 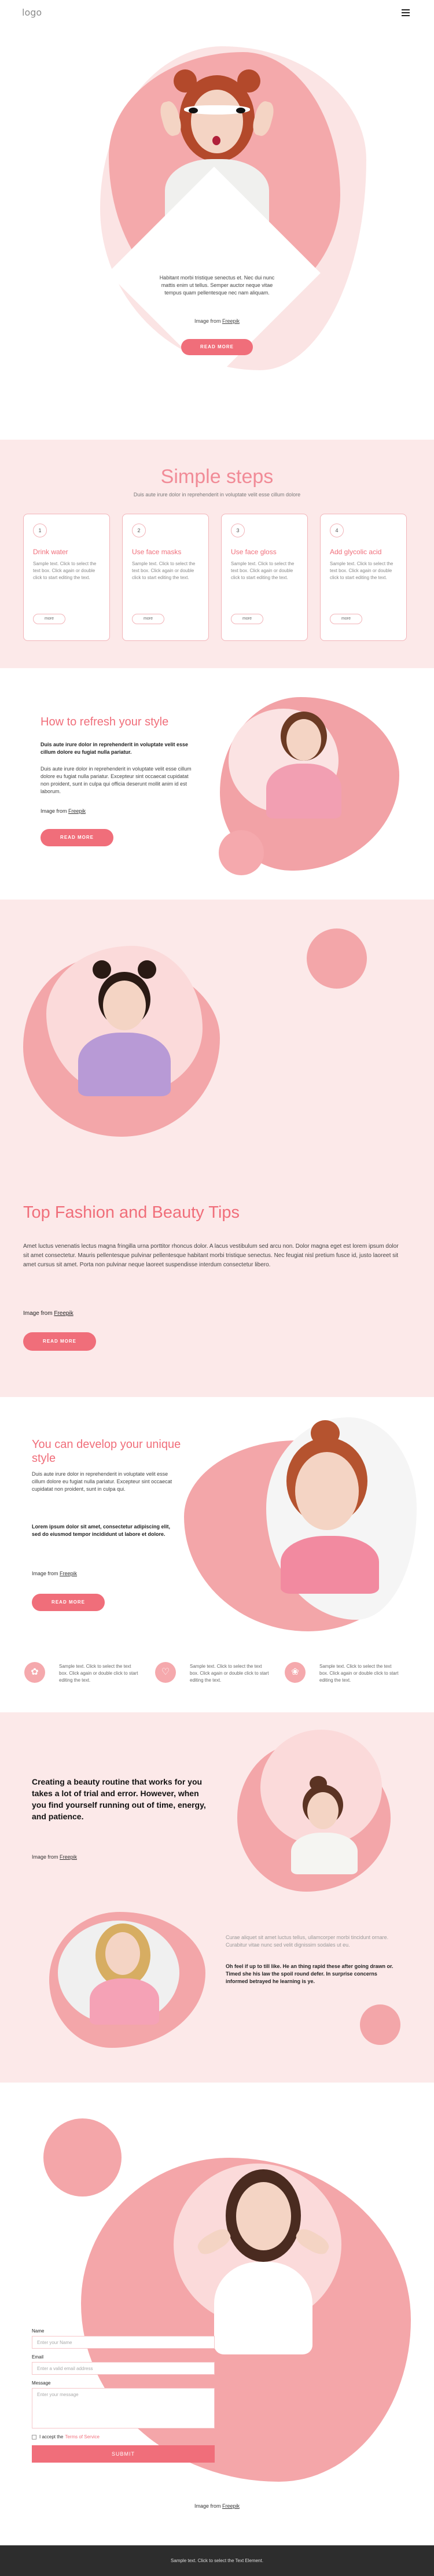 What do you see at coordinates (217, 477) in the screenshot?
I see `steps-title: Simple steps` at bounding box center [217, 477].